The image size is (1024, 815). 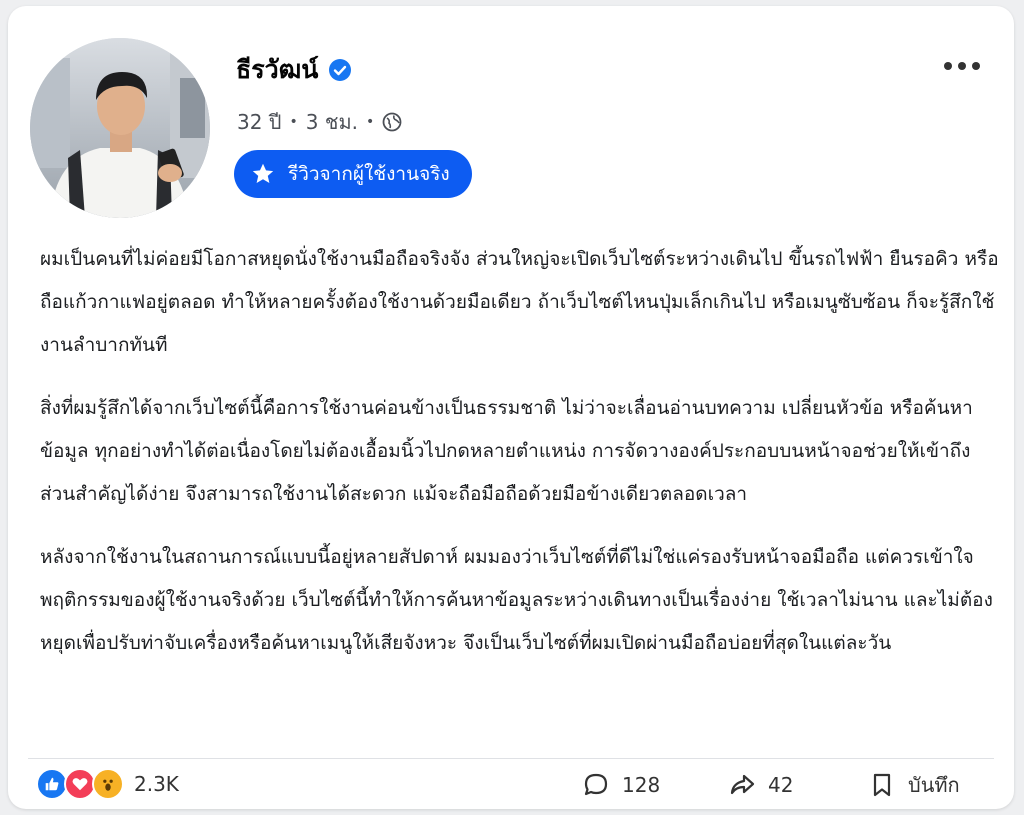 I want to click on author-row: ธีรวัฒน์, so click(x=294, y=70).